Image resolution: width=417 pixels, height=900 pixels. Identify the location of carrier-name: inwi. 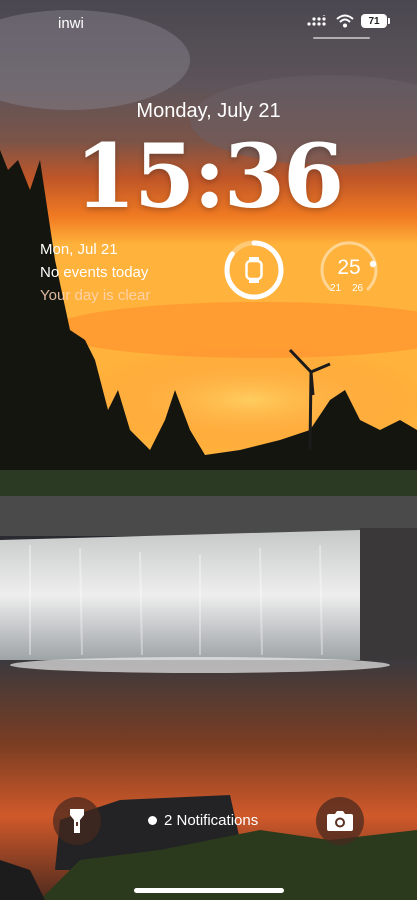
(71, 23).